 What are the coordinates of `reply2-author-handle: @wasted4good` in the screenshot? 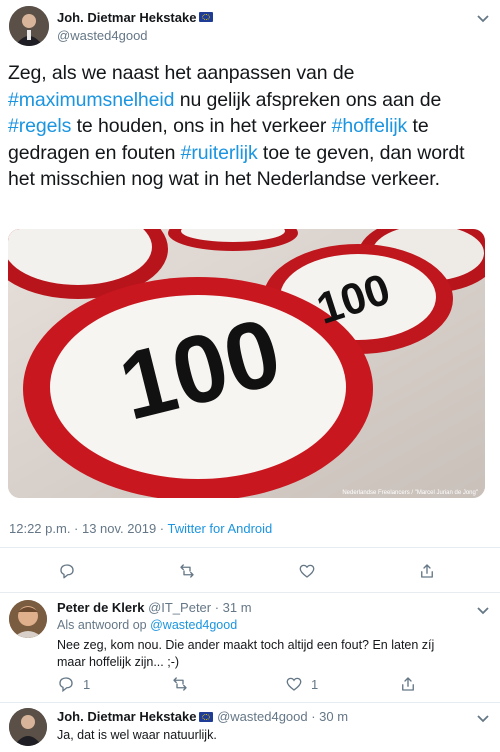 It's located at (262, 716).